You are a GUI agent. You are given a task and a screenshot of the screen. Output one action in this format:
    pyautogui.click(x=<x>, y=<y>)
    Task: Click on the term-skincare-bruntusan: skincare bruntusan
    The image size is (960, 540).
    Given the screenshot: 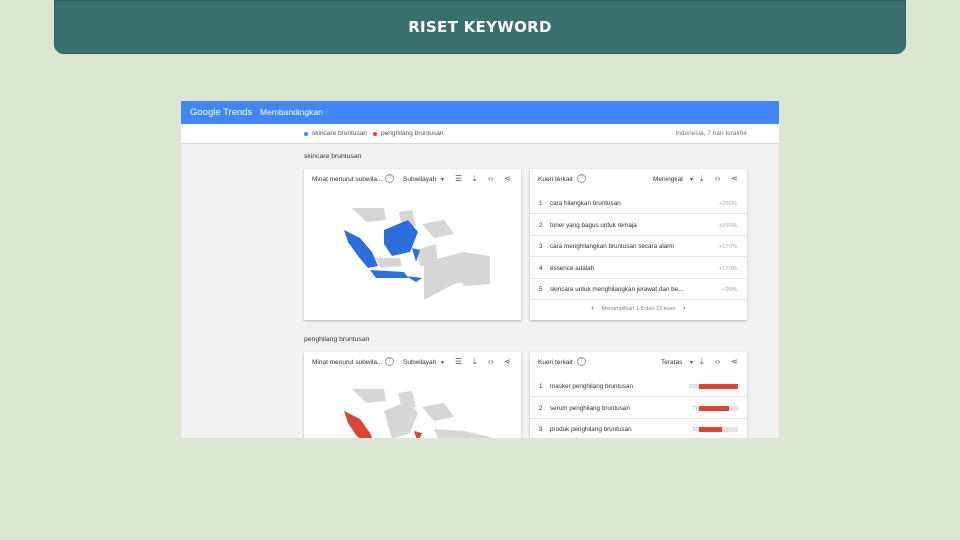 What is the action you would take?
    pyautogui.click(x=335, y=133)
    